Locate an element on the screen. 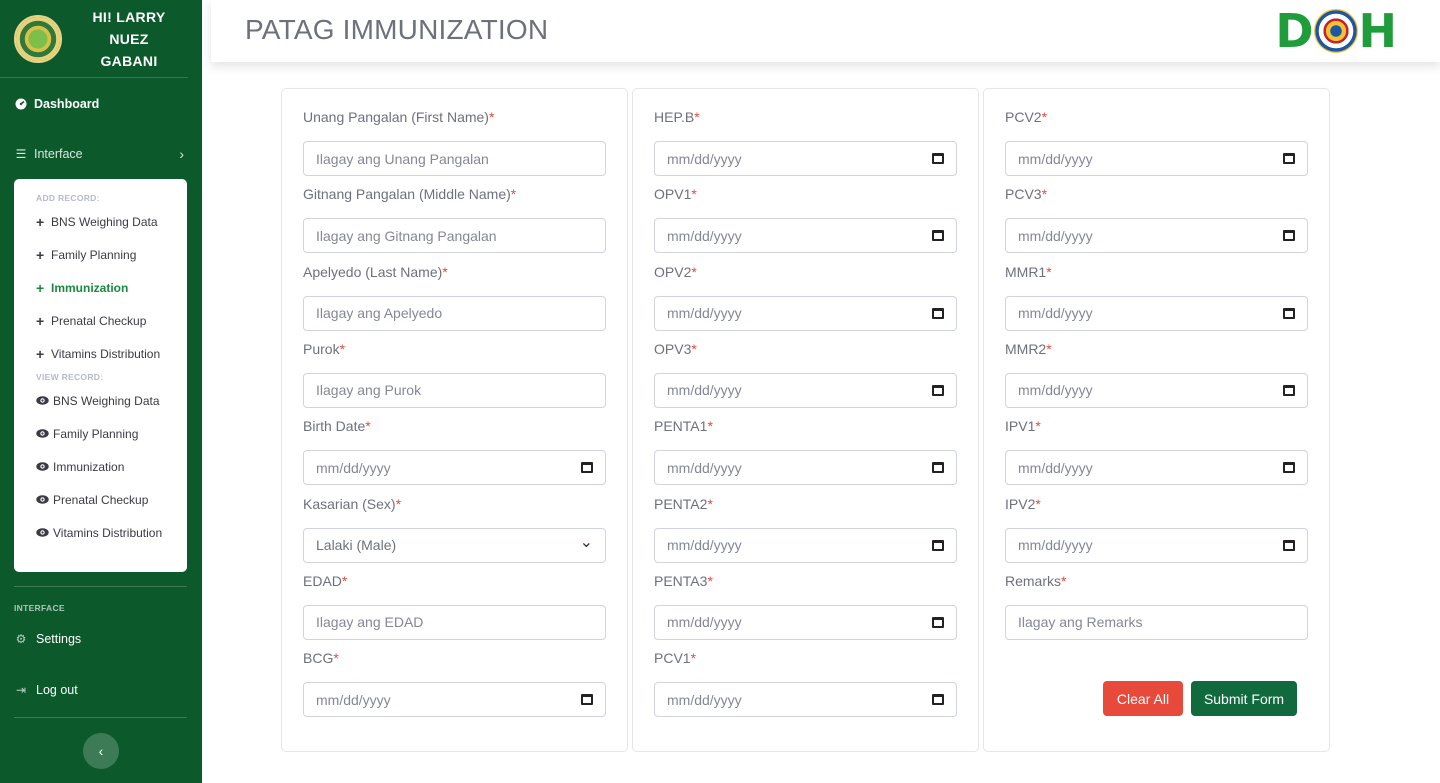 The image size is (1440, 783). nav-logout-label: Log out is located at coordinates (57, 690).